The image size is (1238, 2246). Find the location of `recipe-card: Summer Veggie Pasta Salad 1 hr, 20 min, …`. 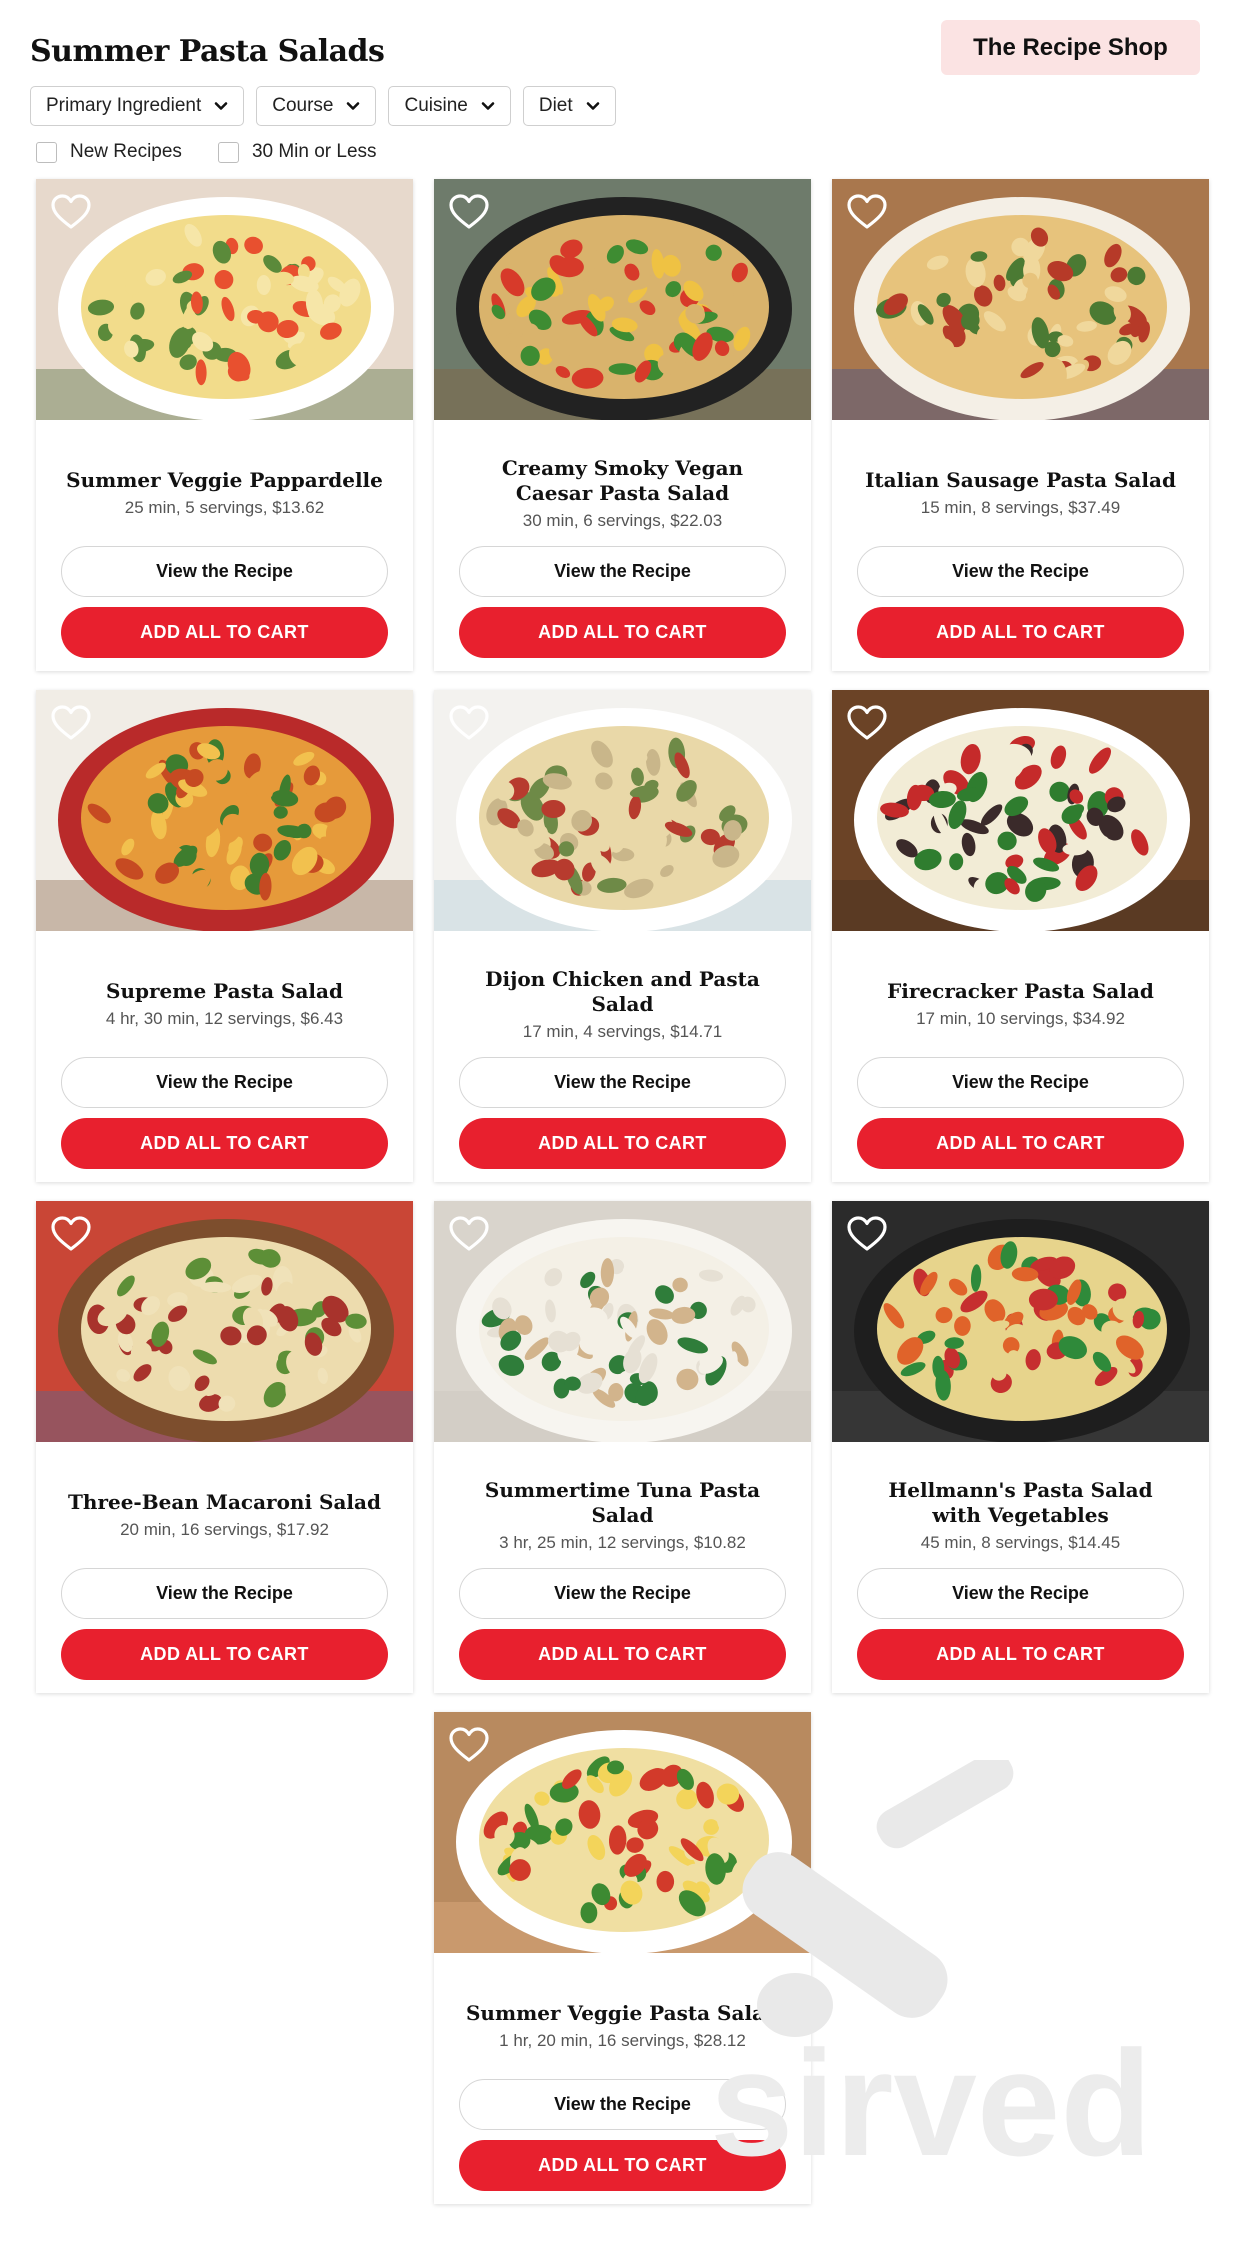

recipe-card: Summer Veggie Pasta Salad 1 hr, 20 min, … is located at coordinates (622, 1958).